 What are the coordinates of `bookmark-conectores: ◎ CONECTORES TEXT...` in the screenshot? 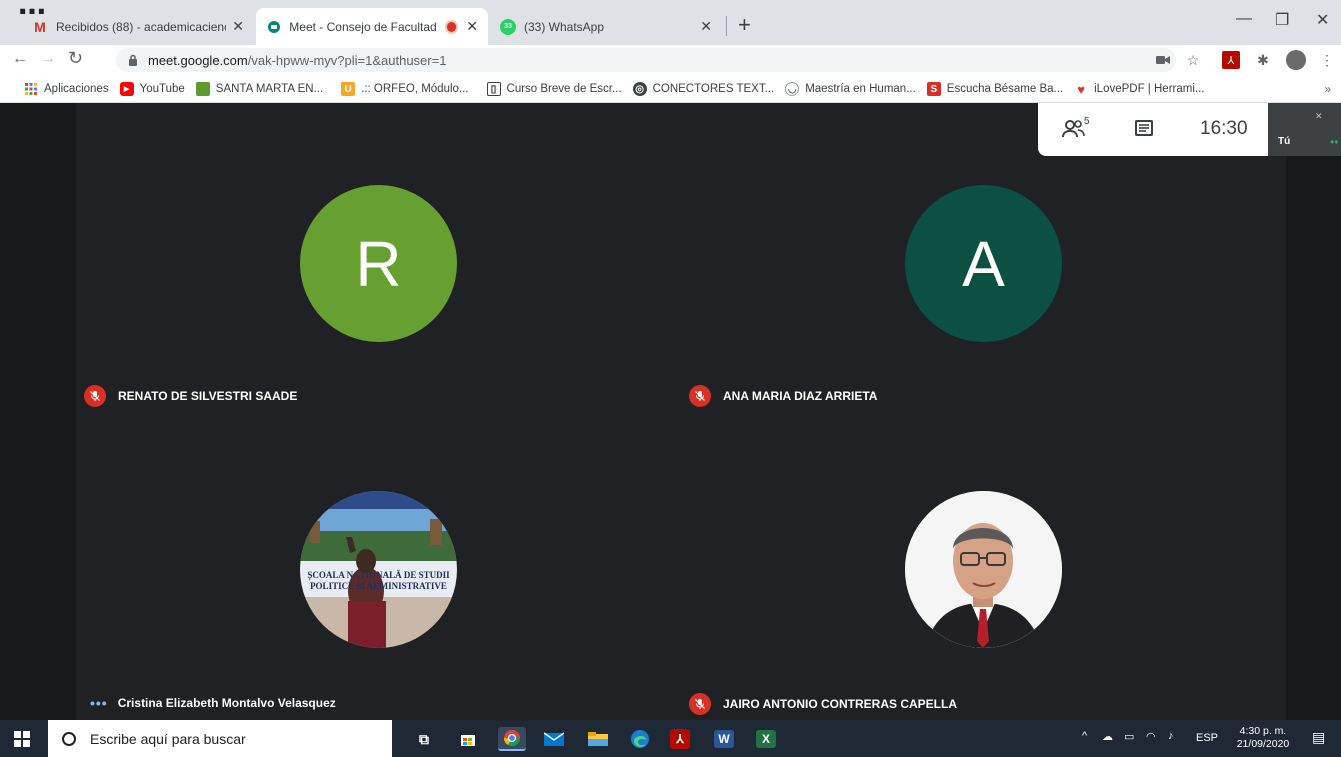 It's located at (703, 89).